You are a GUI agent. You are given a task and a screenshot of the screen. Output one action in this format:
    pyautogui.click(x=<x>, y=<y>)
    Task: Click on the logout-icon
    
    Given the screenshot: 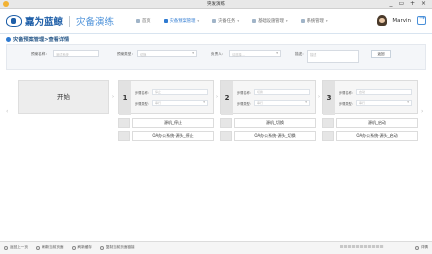 What is the action you would take?
    pyautogui.click(x=421, y=19)
    